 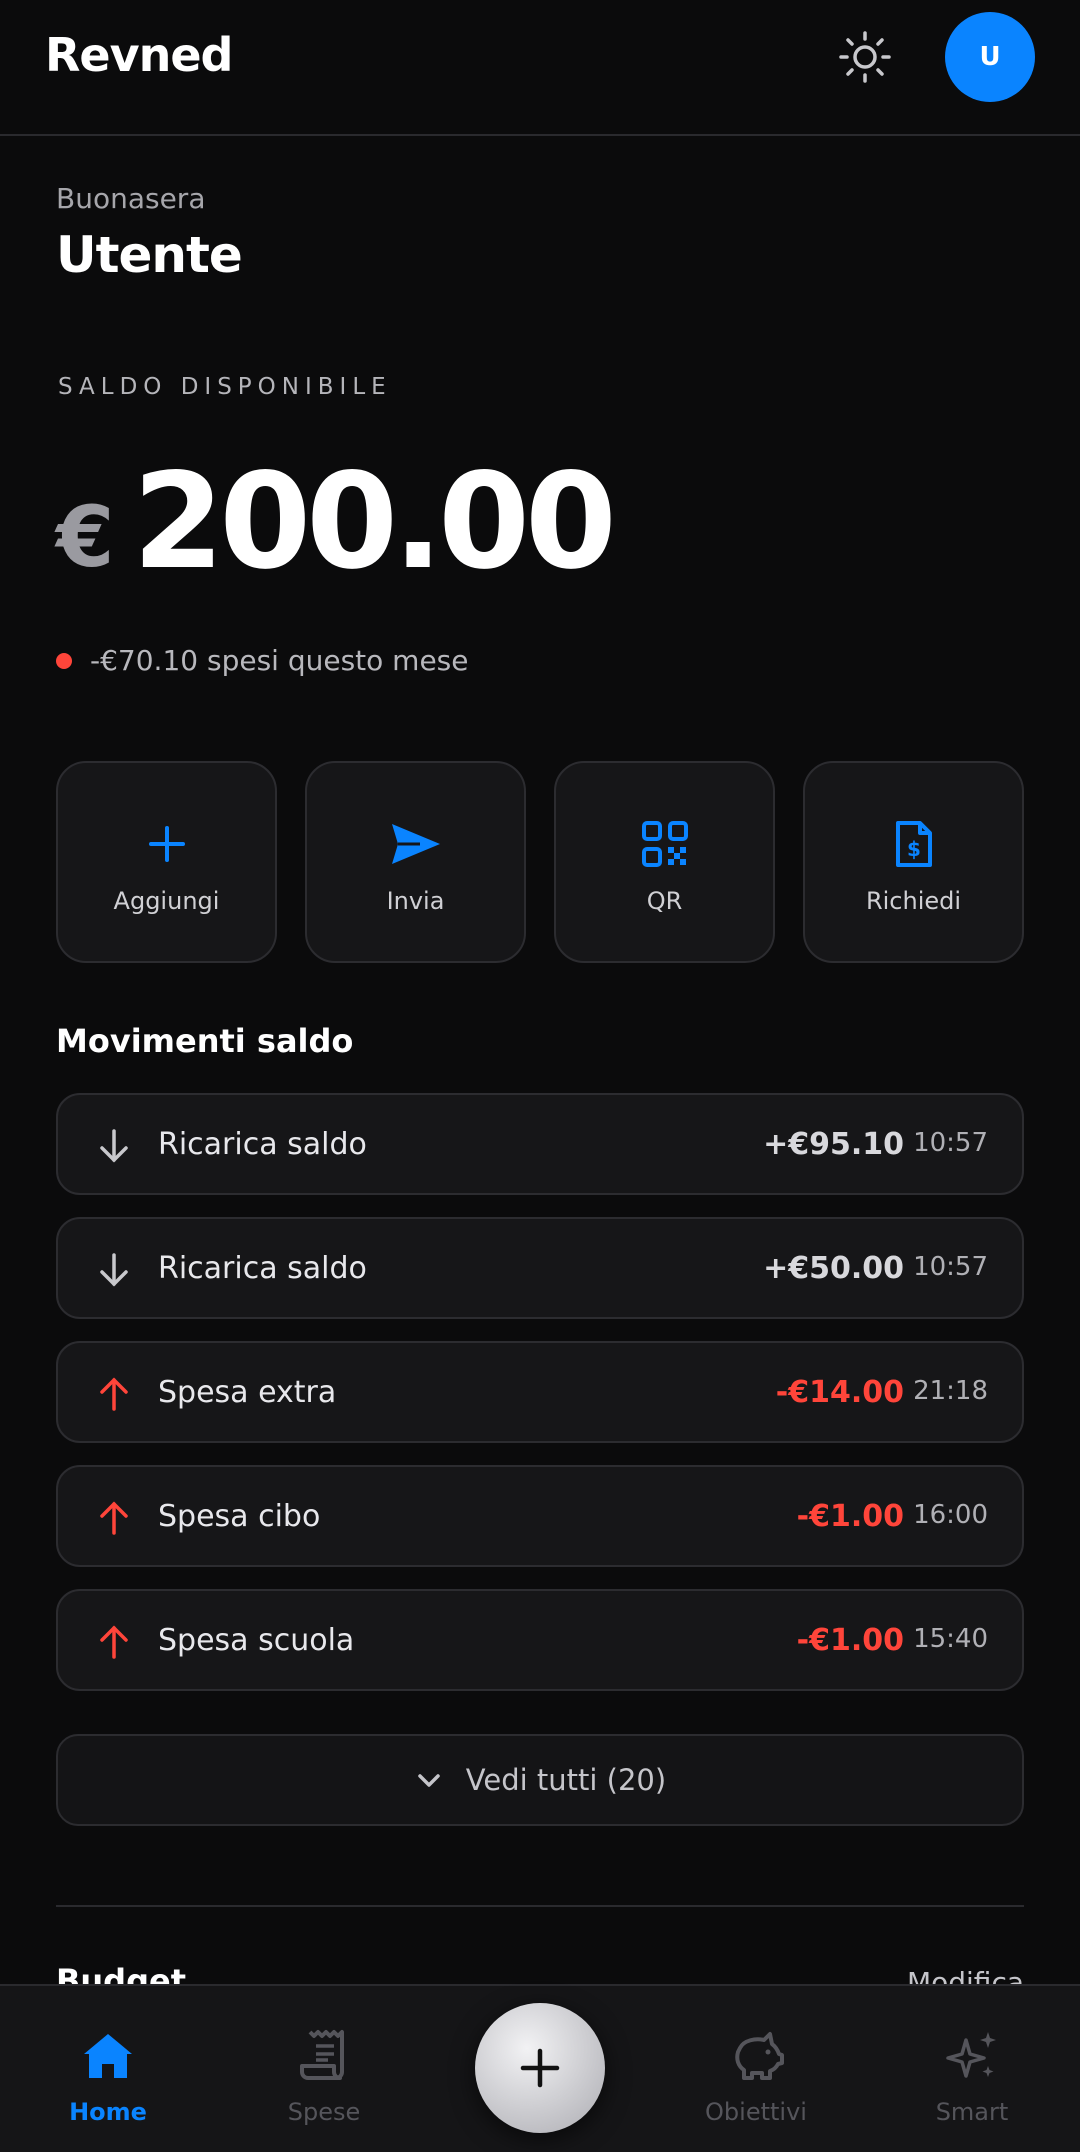 I want to click on greeting-salutation: Buonasera, so click(x=131, y=198).